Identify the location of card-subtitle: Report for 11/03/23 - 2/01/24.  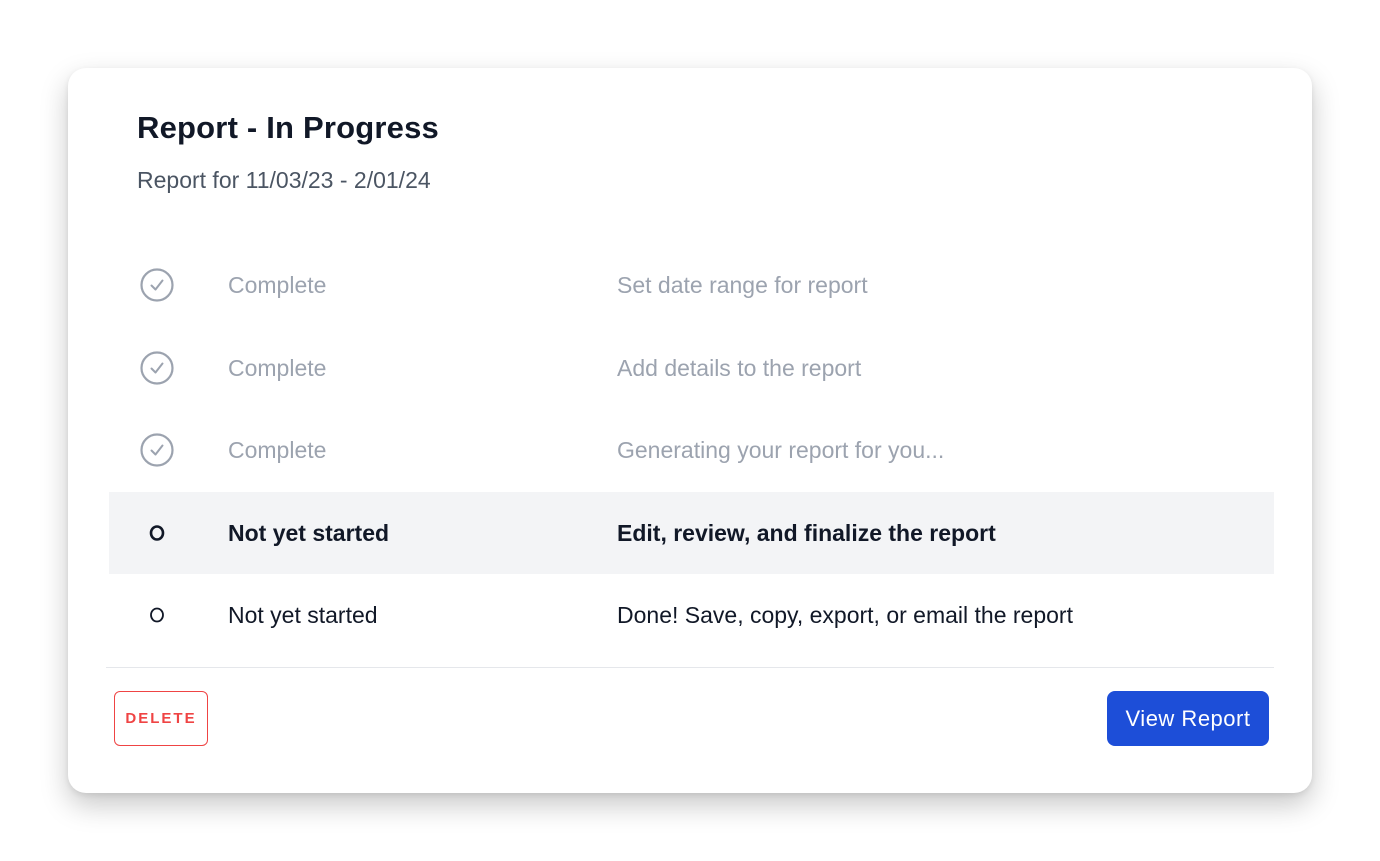
(284, 180).